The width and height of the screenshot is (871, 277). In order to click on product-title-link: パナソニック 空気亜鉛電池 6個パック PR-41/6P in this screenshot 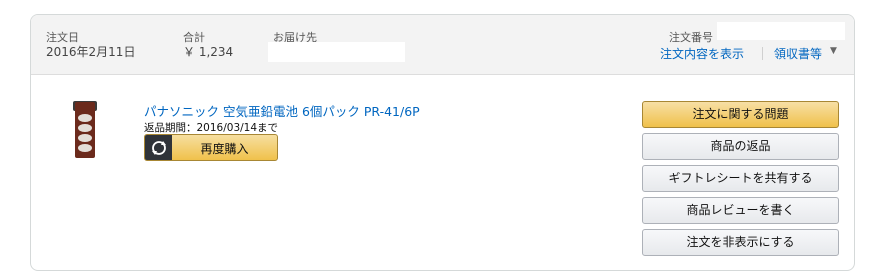, I will do `click(282, 110)`.